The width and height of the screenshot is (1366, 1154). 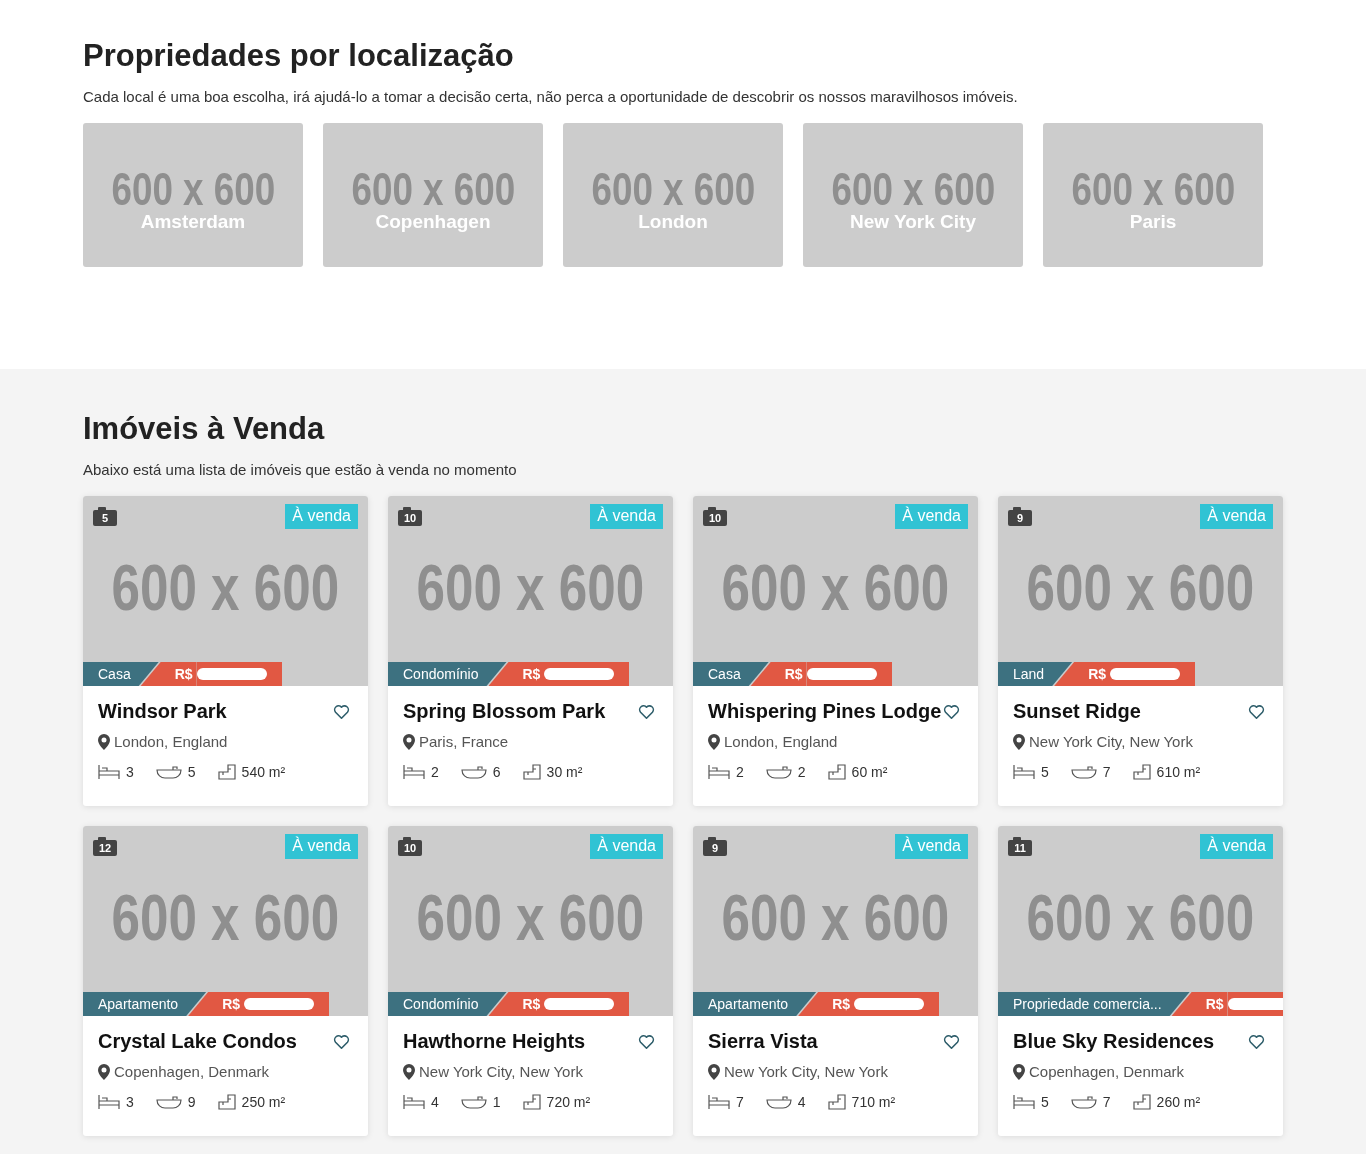 I want to click on property-name: Spring Blossom Park, so click(x=504, y=711).